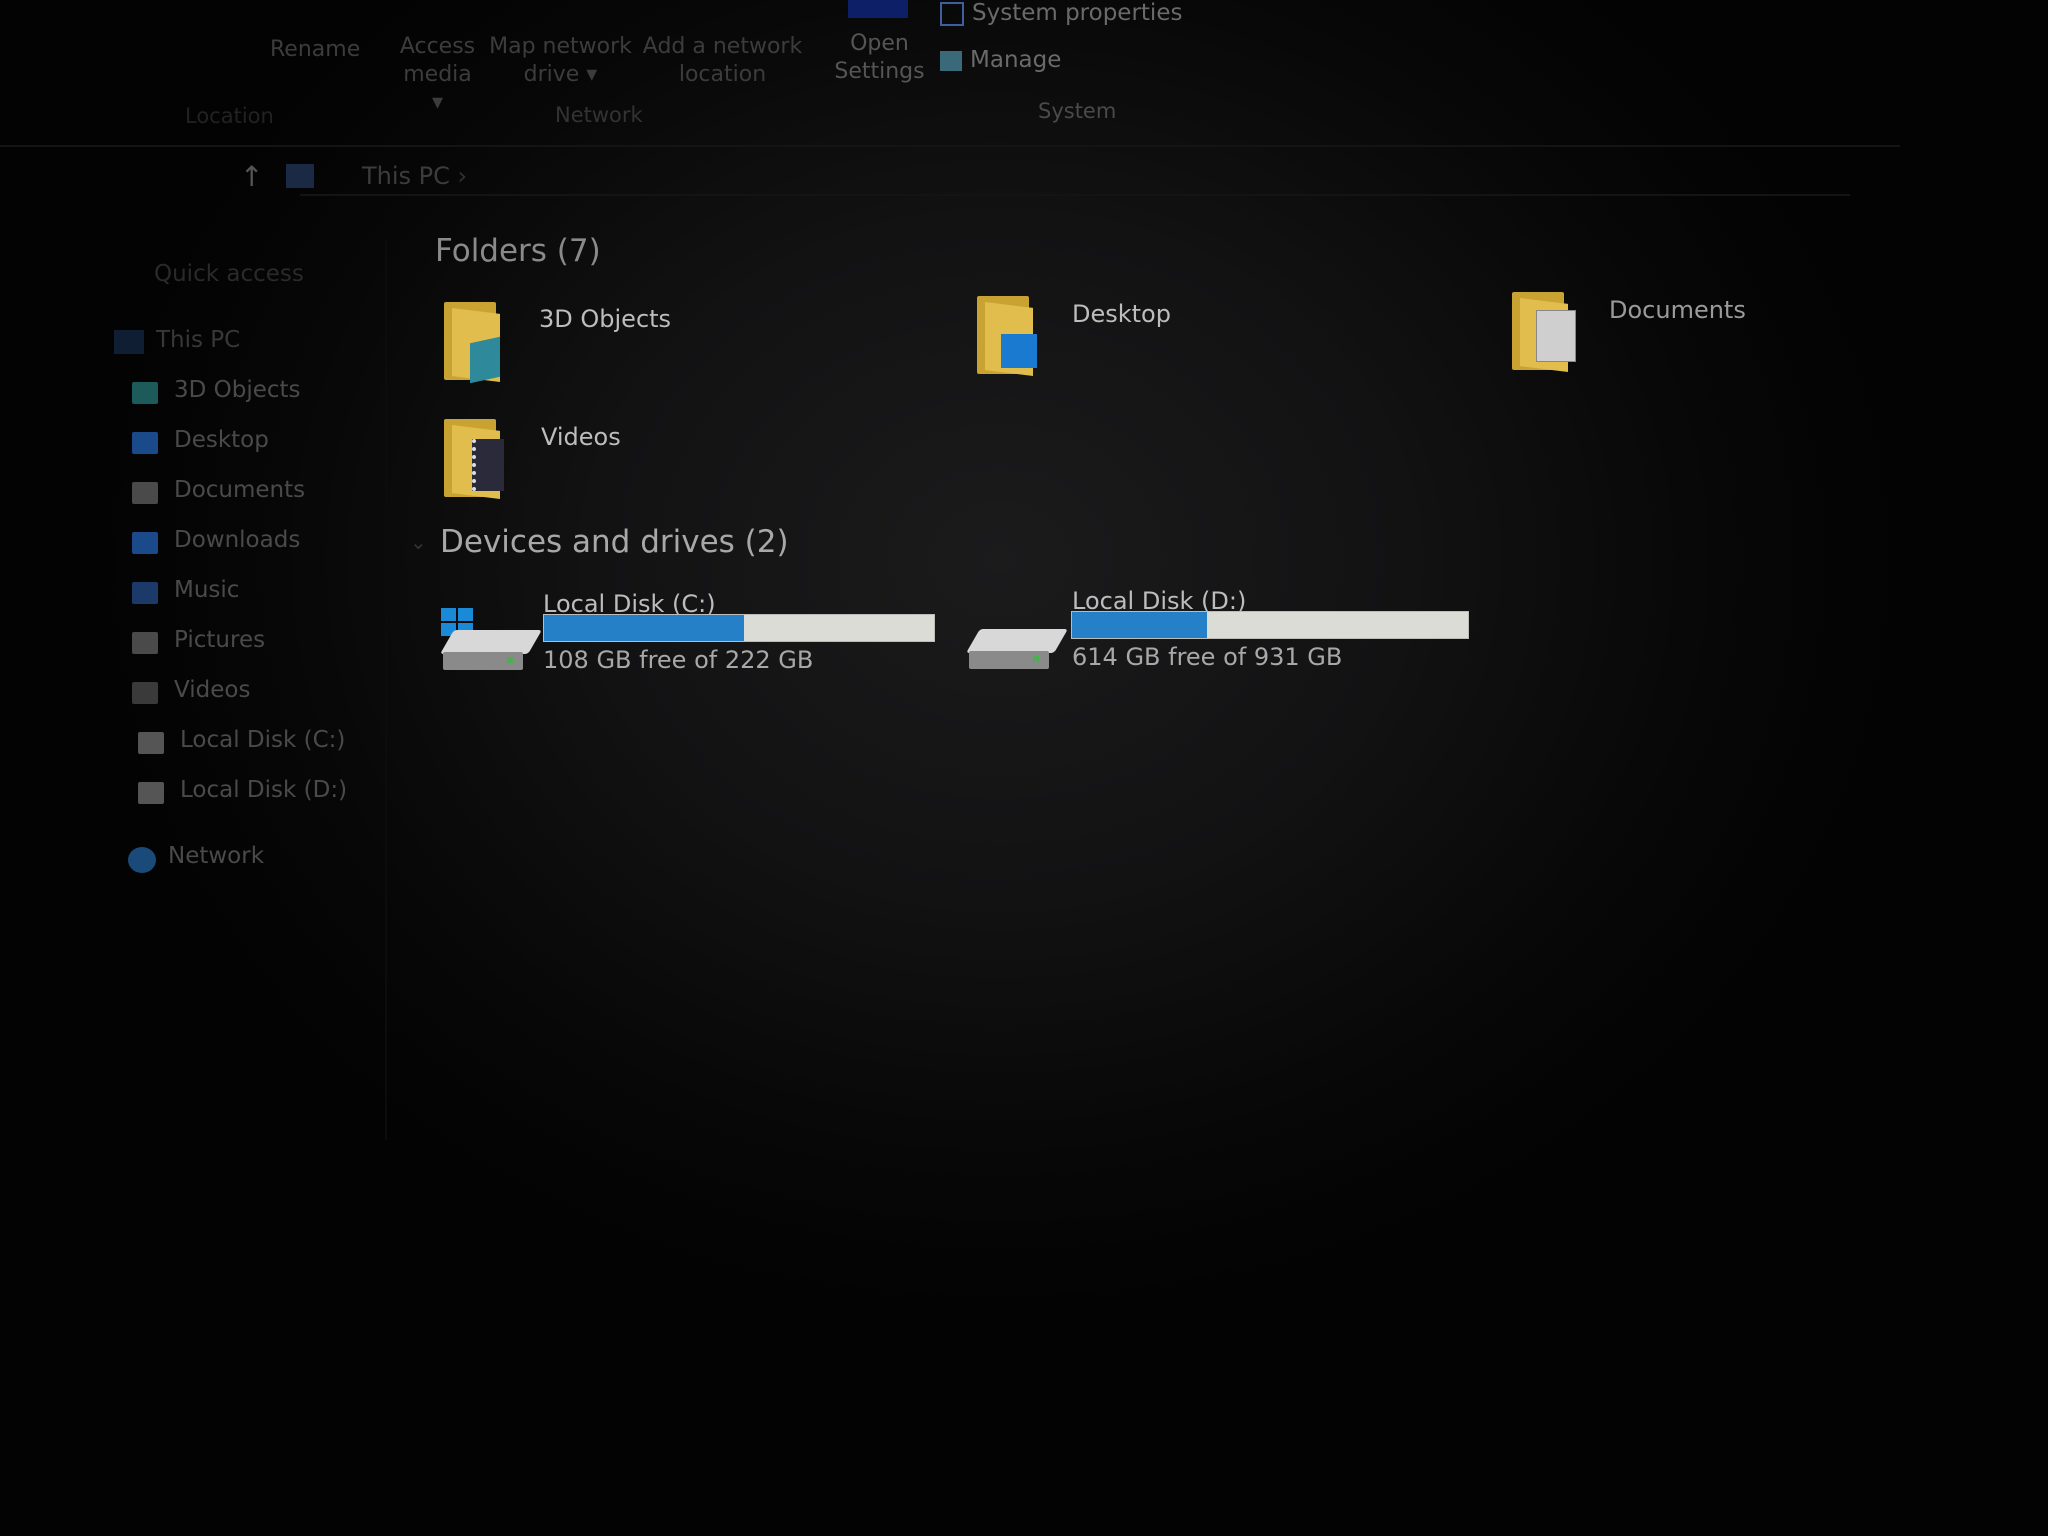  I want to click on 3d-objects-folder-icon, so click(473, 341).